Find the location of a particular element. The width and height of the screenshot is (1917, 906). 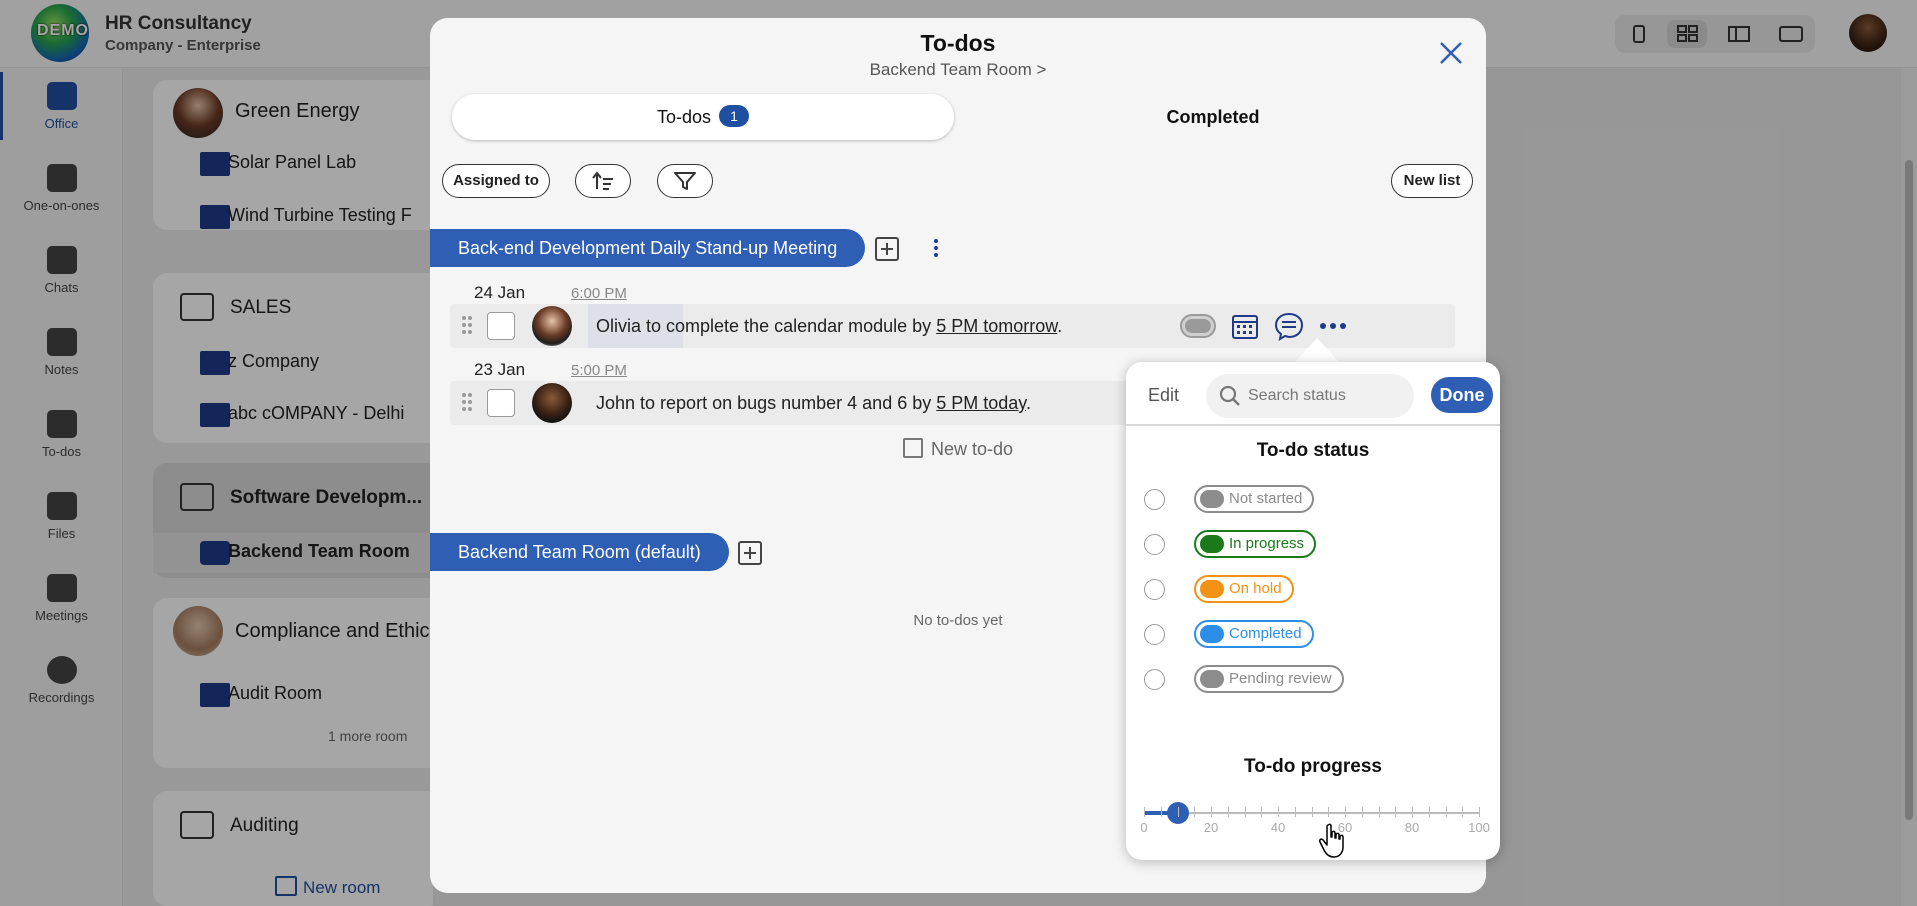

tab-completed: Completed is located at coordinates (1213, 117).